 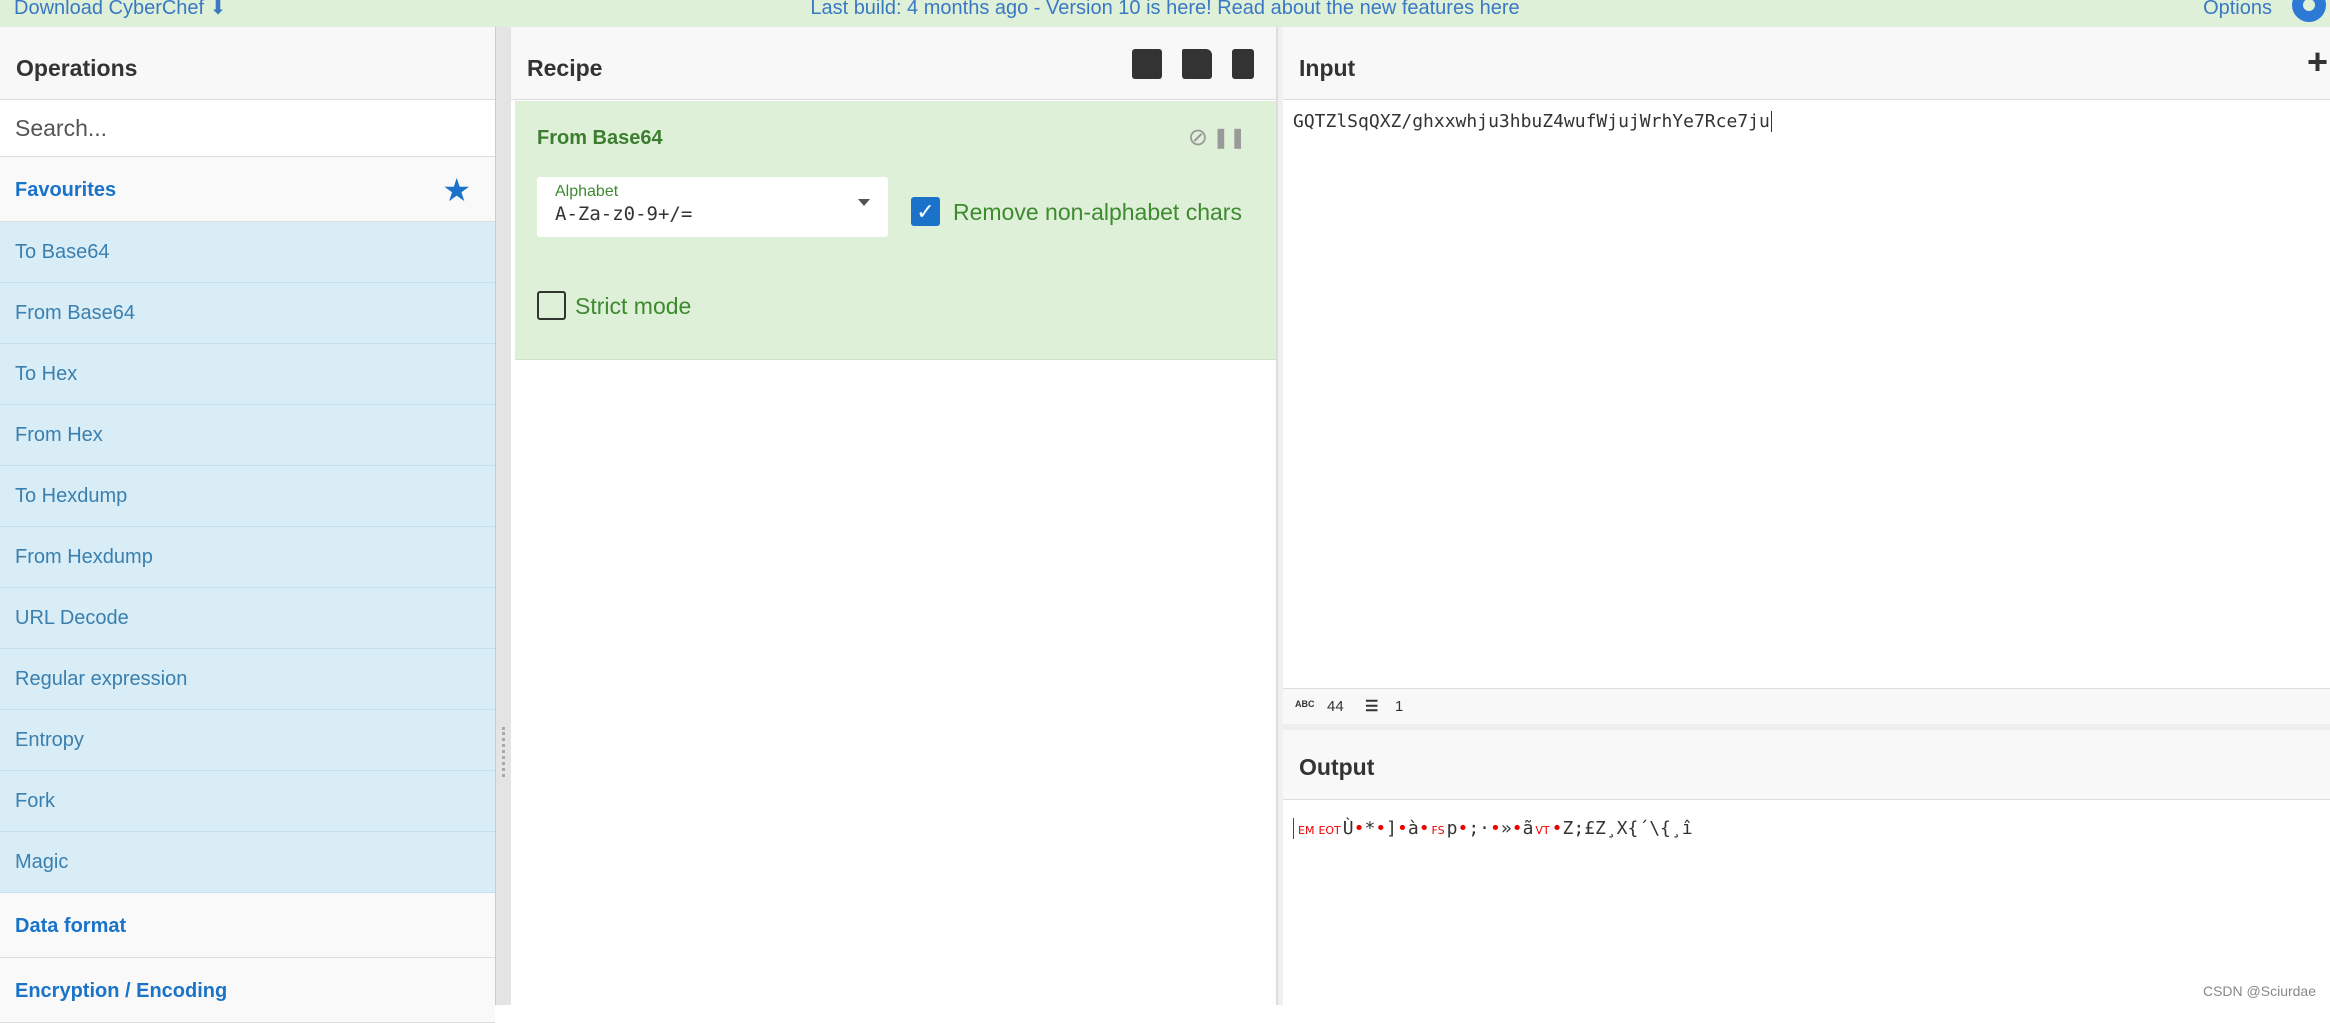 I want to click on operation-item: URL Decode, so click(x=247, y=618).